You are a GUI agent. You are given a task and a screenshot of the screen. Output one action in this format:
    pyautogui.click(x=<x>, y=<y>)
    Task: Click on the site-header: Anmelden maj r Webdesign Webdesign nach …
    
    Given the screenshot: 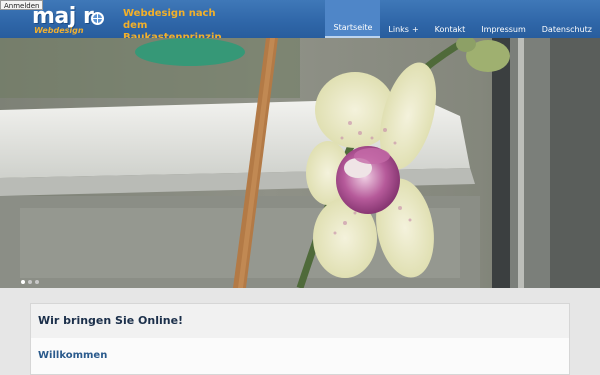 What is the action you would take?
    pyautogui.click(x=300, y=19)
    